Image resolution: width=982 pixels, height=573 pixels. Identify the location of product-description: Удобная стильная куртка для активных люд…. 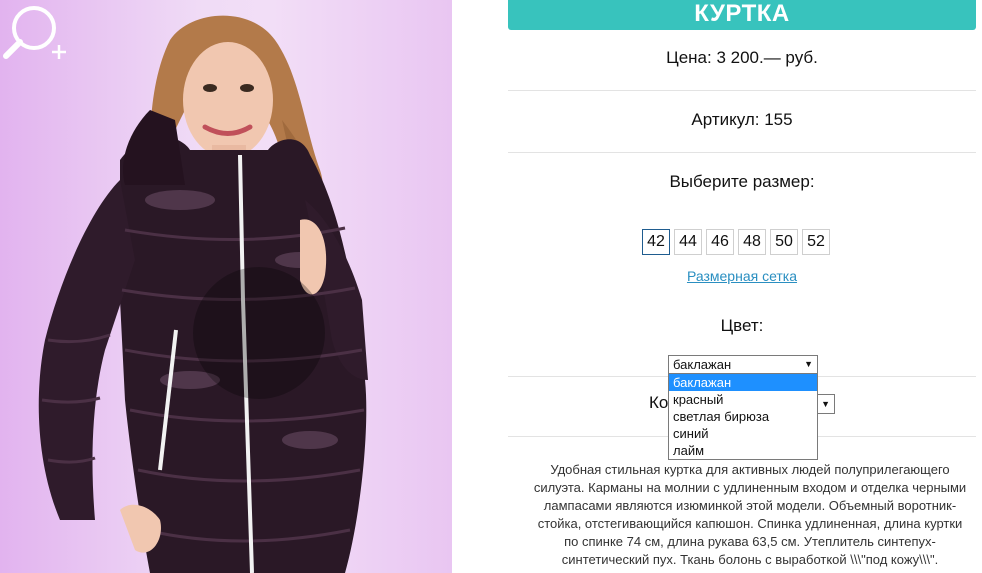
(750, 514).